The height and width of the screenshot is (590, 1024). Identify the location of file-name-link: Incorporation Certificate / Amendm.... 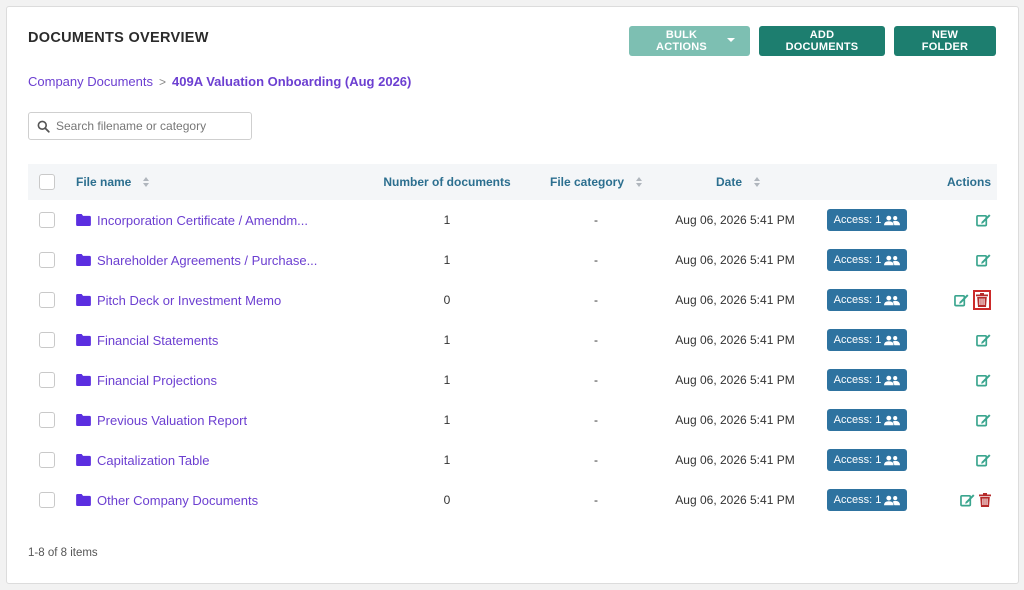
(202, 220).